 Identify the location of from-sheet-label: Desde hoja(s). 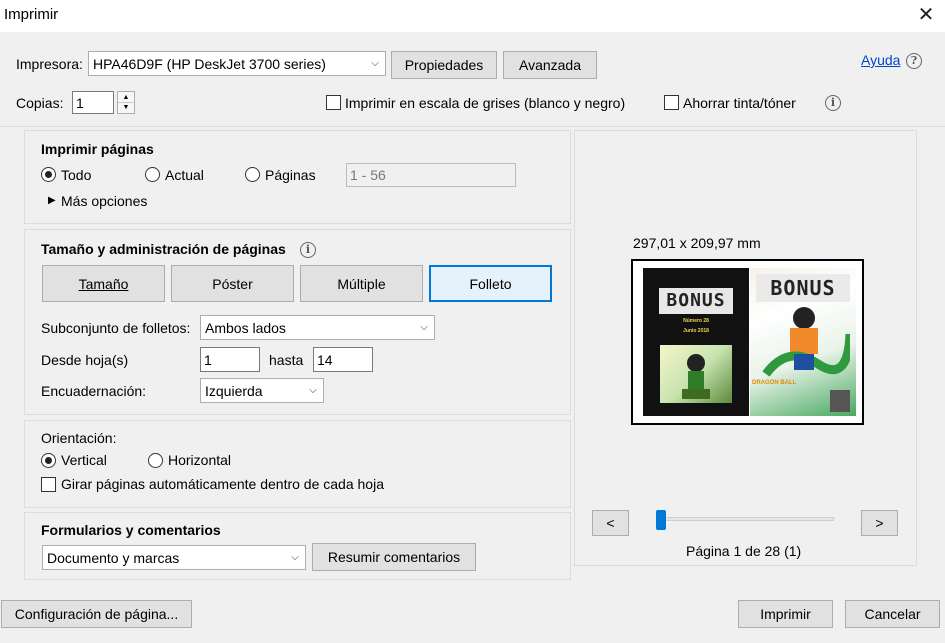
(85, 360).